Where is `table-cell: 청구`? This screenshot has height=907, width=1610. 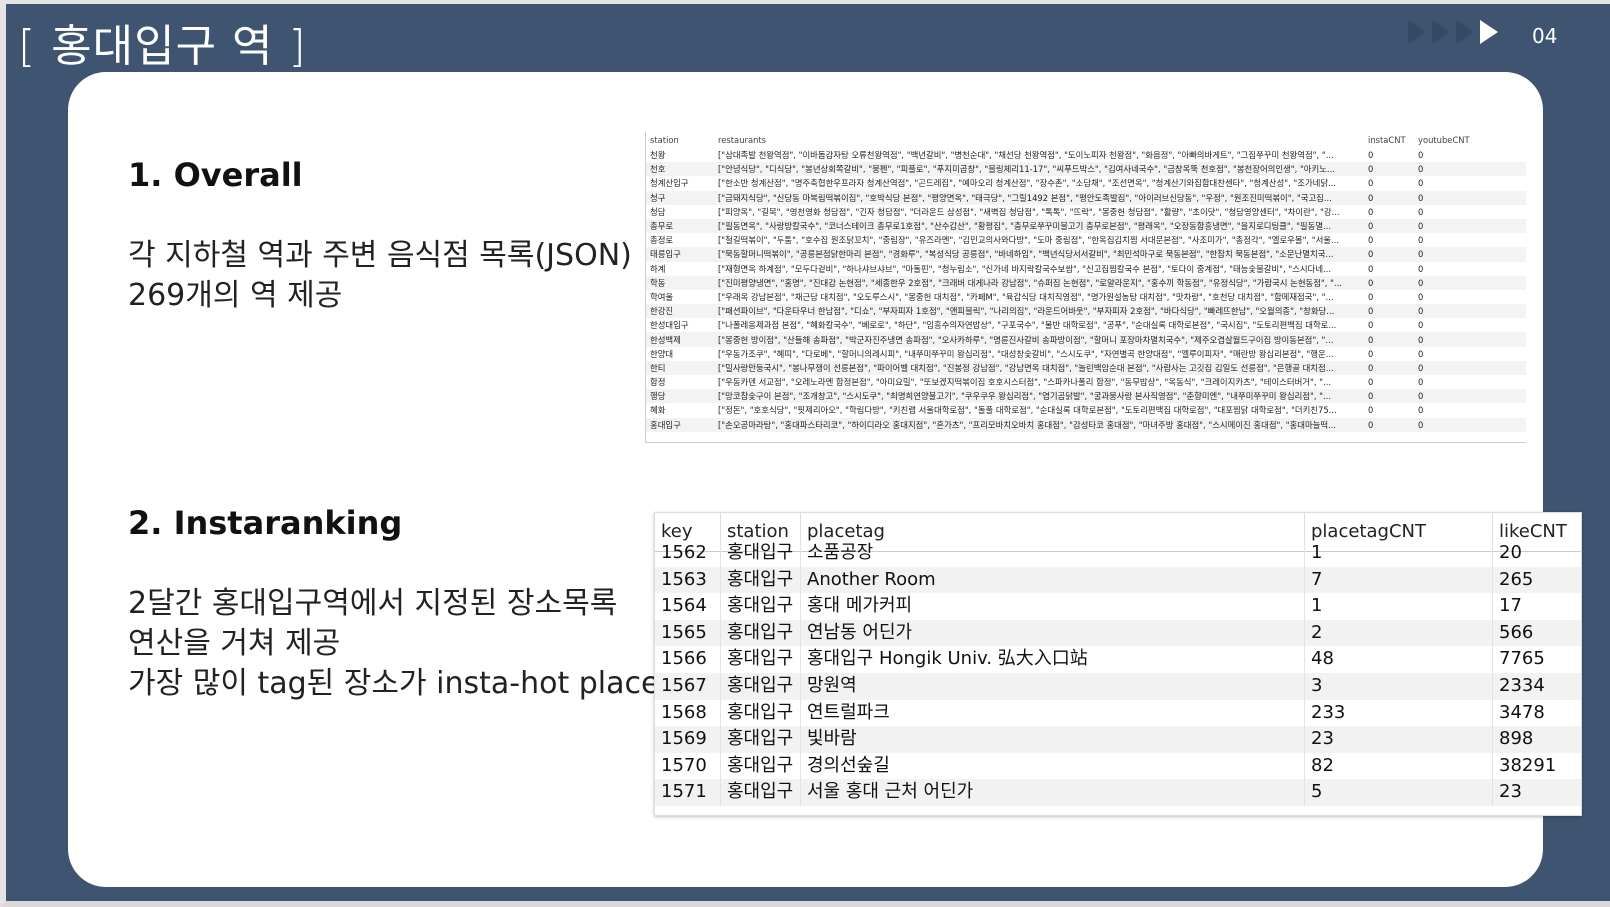 table-cell: 청구 is located at coordinates (680, 197).